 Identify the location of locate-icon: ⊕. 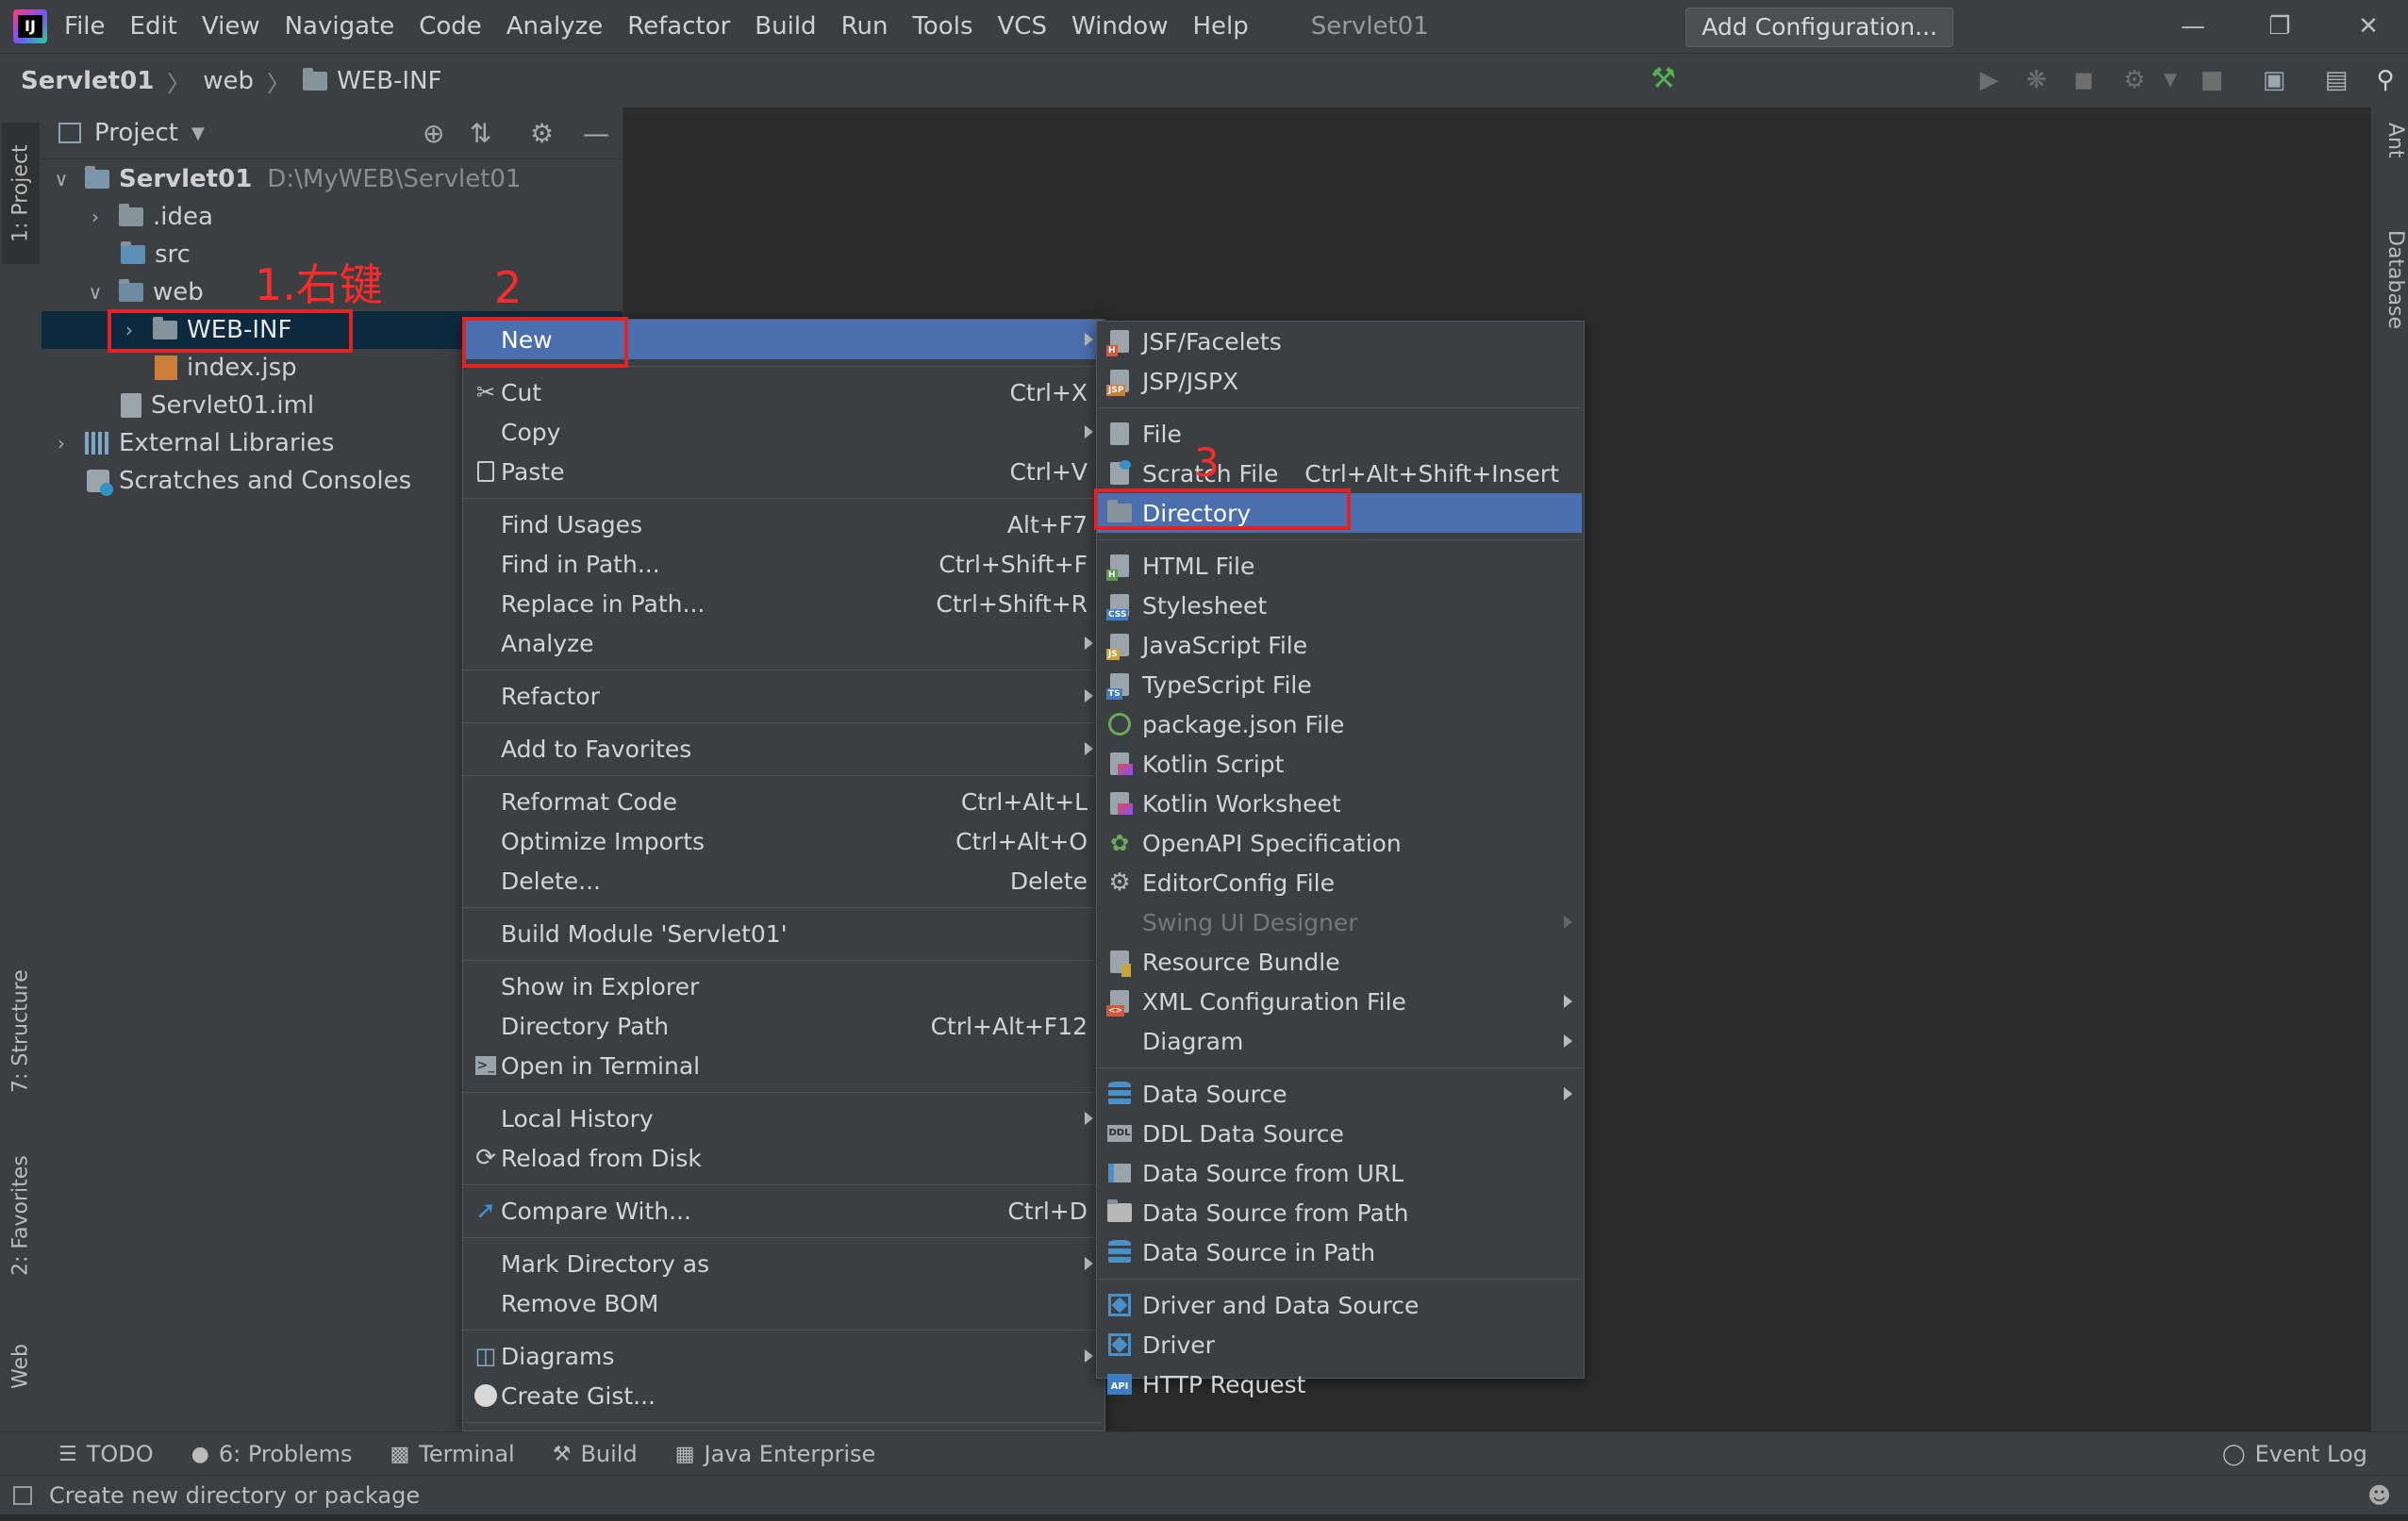
(434, 133).